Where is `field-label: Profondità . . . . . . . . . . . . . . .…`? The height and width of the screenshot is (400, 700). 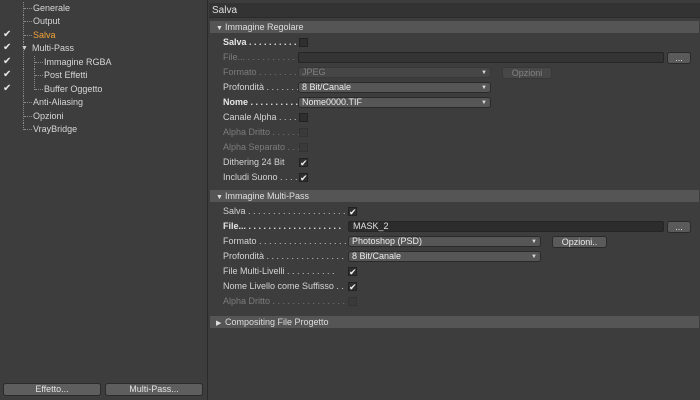 field-label: Profondità . . . . . . . . . . . . . . .… is located at coordinates (284, 256).